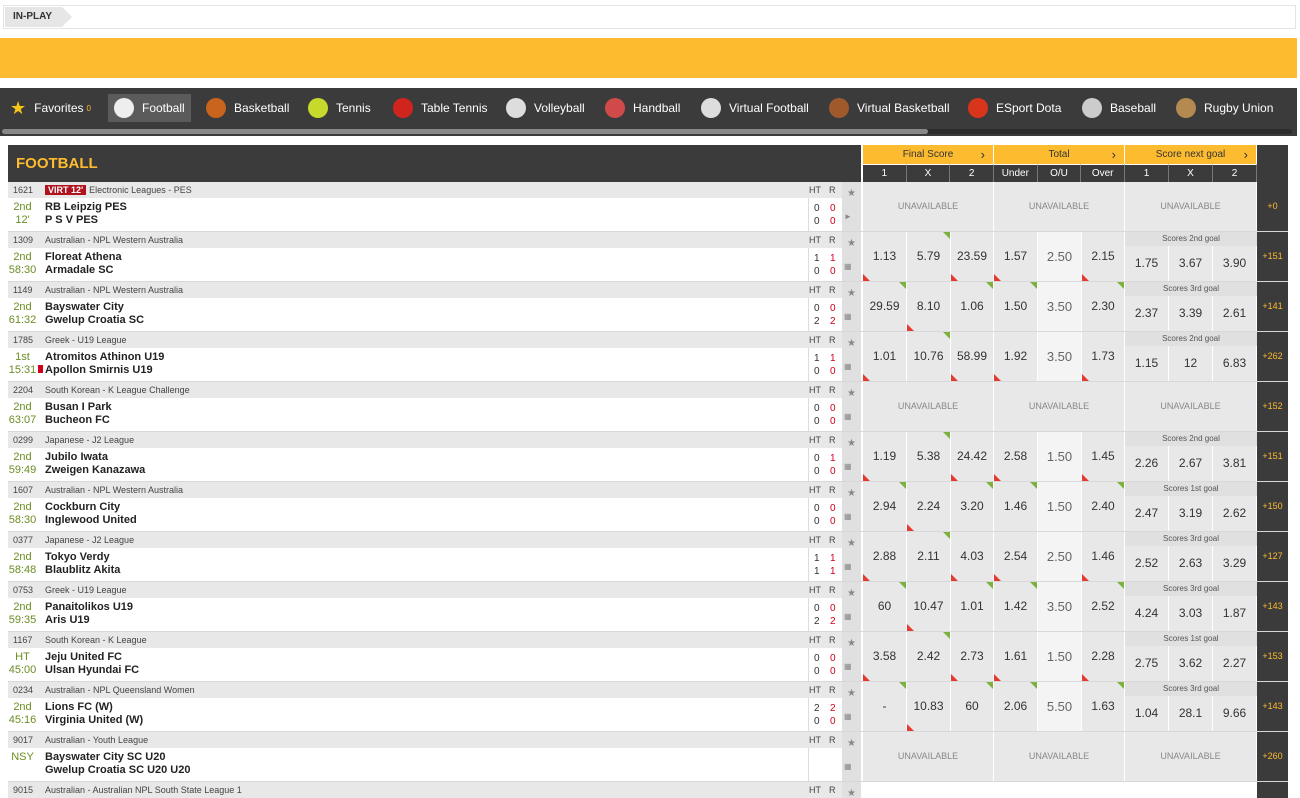 This screenshot has width=1300, height=798. What do you see at coordinates (1235, 513) in the screenshot?
I see `odds-next-goal: 2.62` at bounding box center [1235, 513].